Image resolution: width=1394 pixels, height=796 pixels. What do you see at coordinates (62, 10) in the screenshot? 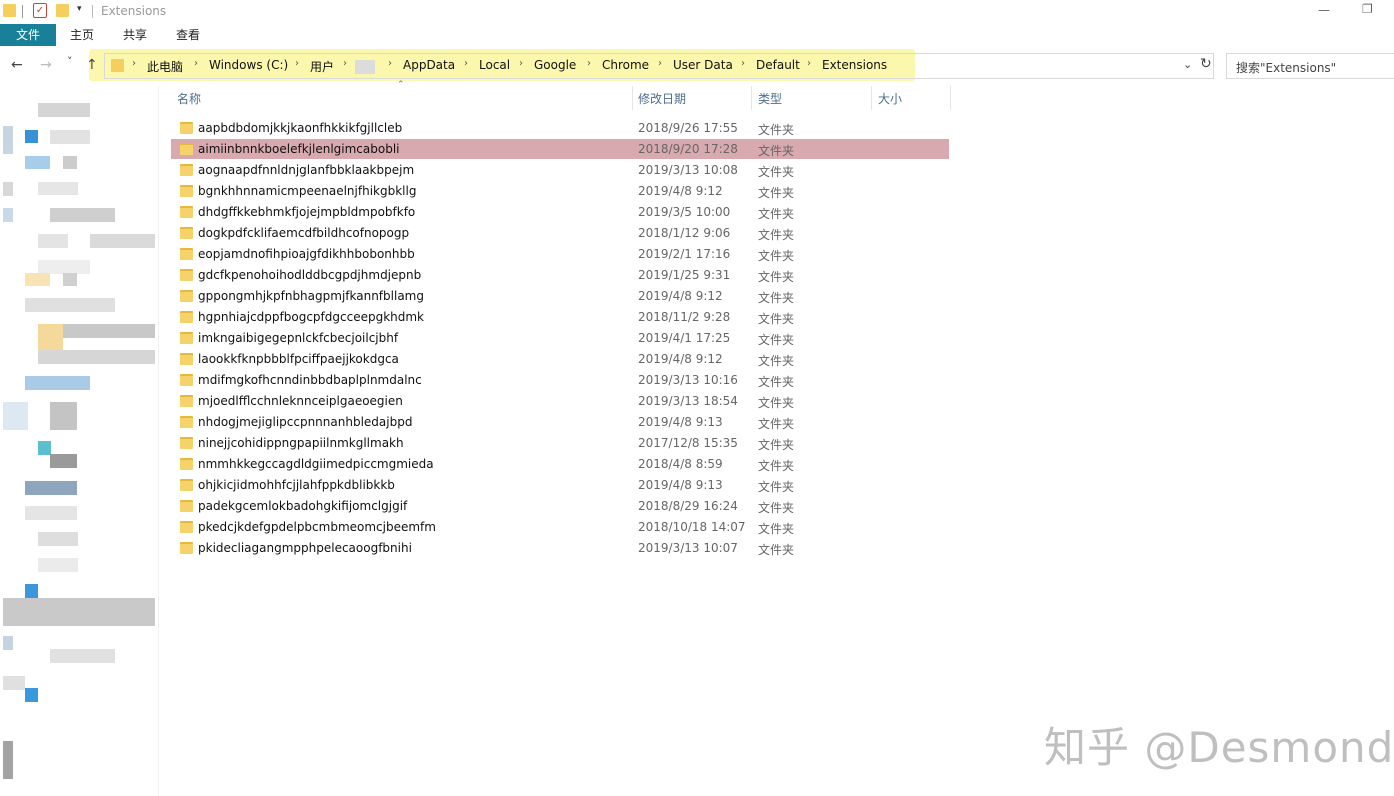
I see `new-folder-icon` at bounding box center [62, 10].